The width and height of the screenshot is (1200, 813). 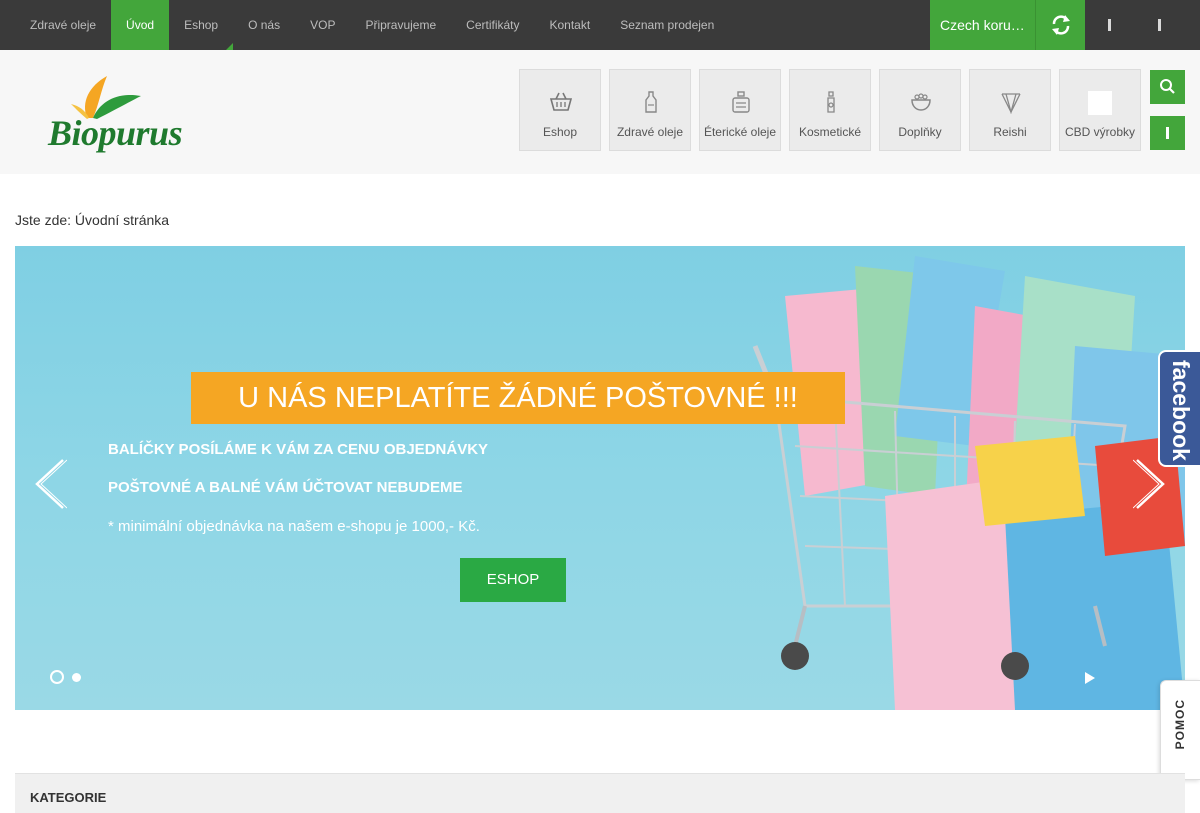 I want to click on eshop-button: ESHOP, so click(x=513, y=580).